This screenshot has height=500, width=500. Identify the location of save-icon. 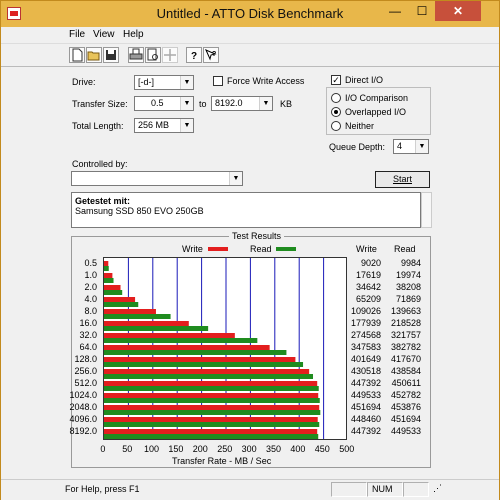
(111, 55).